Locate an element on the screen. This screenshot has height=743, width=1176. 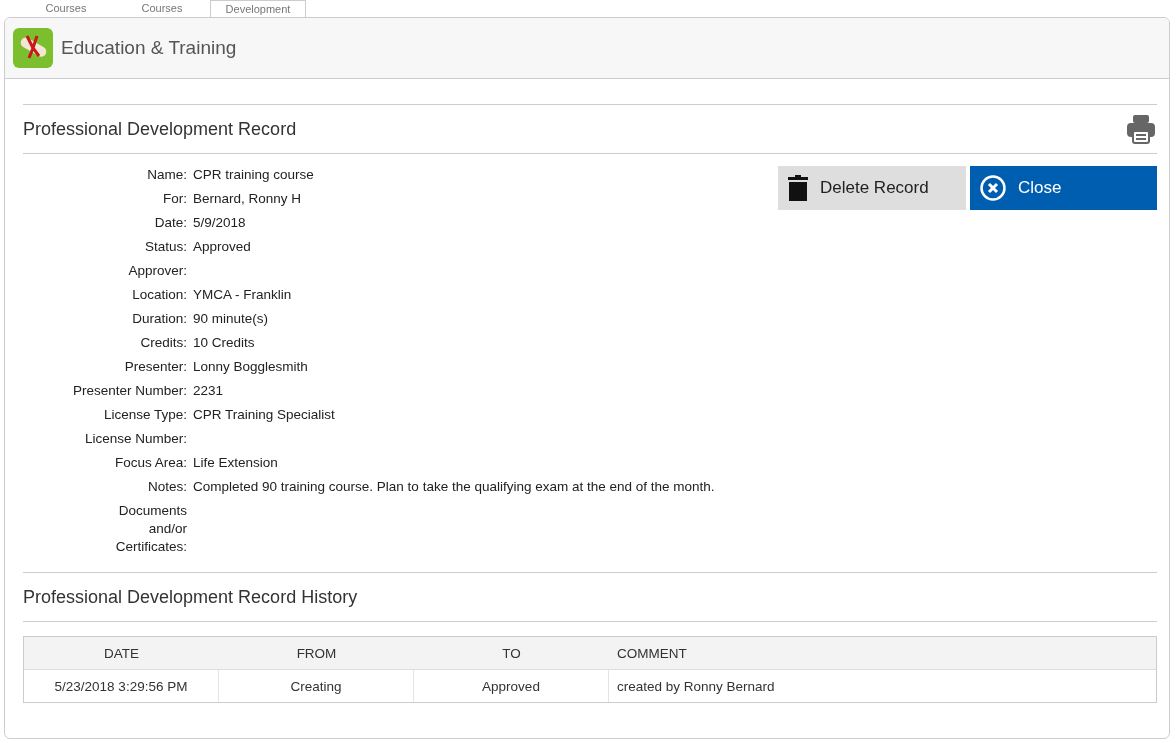
diploma-icon is located at coordinates (33, 48).